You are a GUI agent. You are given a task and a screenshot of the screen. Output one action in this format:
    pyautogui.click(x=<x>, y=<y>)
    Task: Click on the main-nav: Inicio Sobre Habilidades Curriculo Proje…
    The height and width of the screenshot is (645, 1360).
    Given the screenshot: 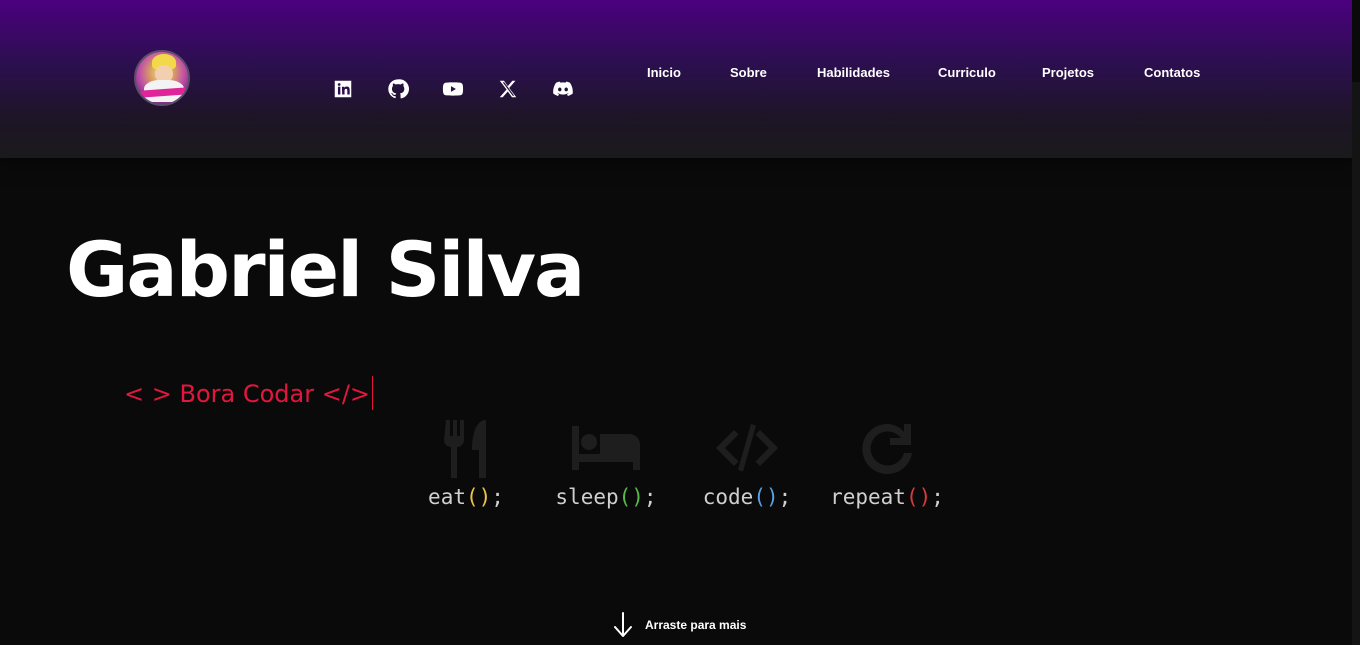 What is the action you would take?
    pyautogui.click(x=680, y=74)
    